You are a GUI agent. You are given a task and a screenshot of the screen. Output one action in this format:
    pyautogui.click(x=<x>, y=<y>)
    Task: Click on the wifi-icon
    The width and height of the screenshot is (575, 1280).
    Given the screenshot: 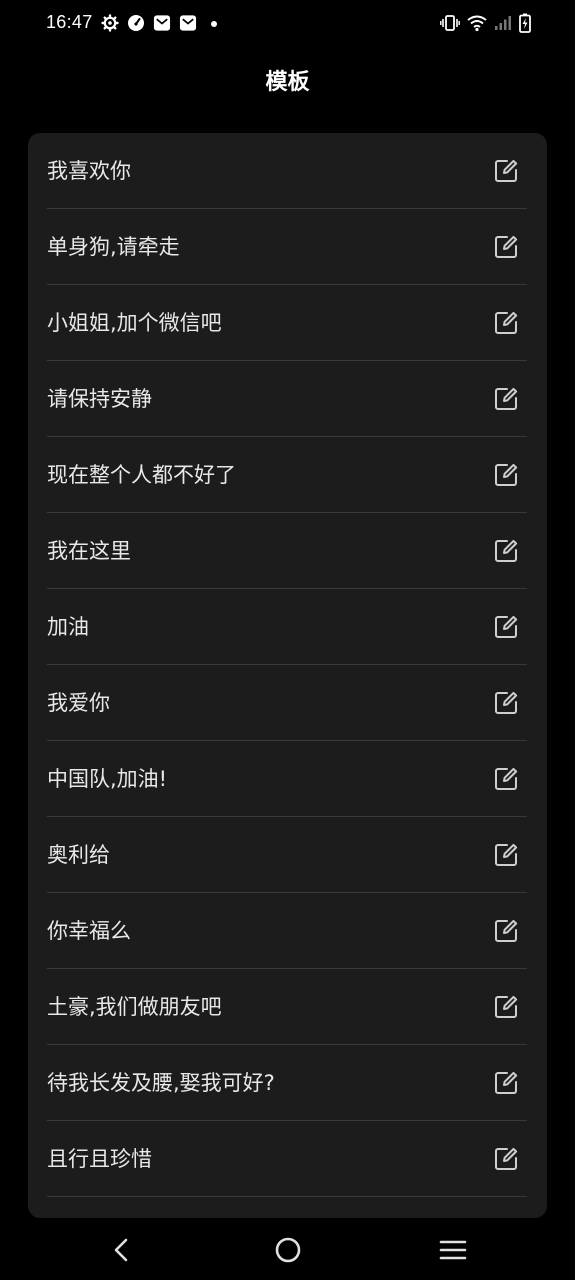 What is the action you would take?
    pyautogui.click(x=477, y=23)
    